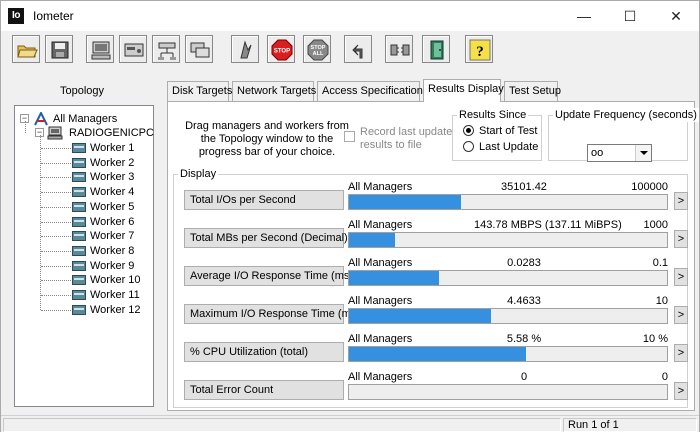 This screenshot has width=700, height=432. Describe the element at coordinates (84, 207) in the screenshot. I see `tree-item-worker: Worker 5` at that location.